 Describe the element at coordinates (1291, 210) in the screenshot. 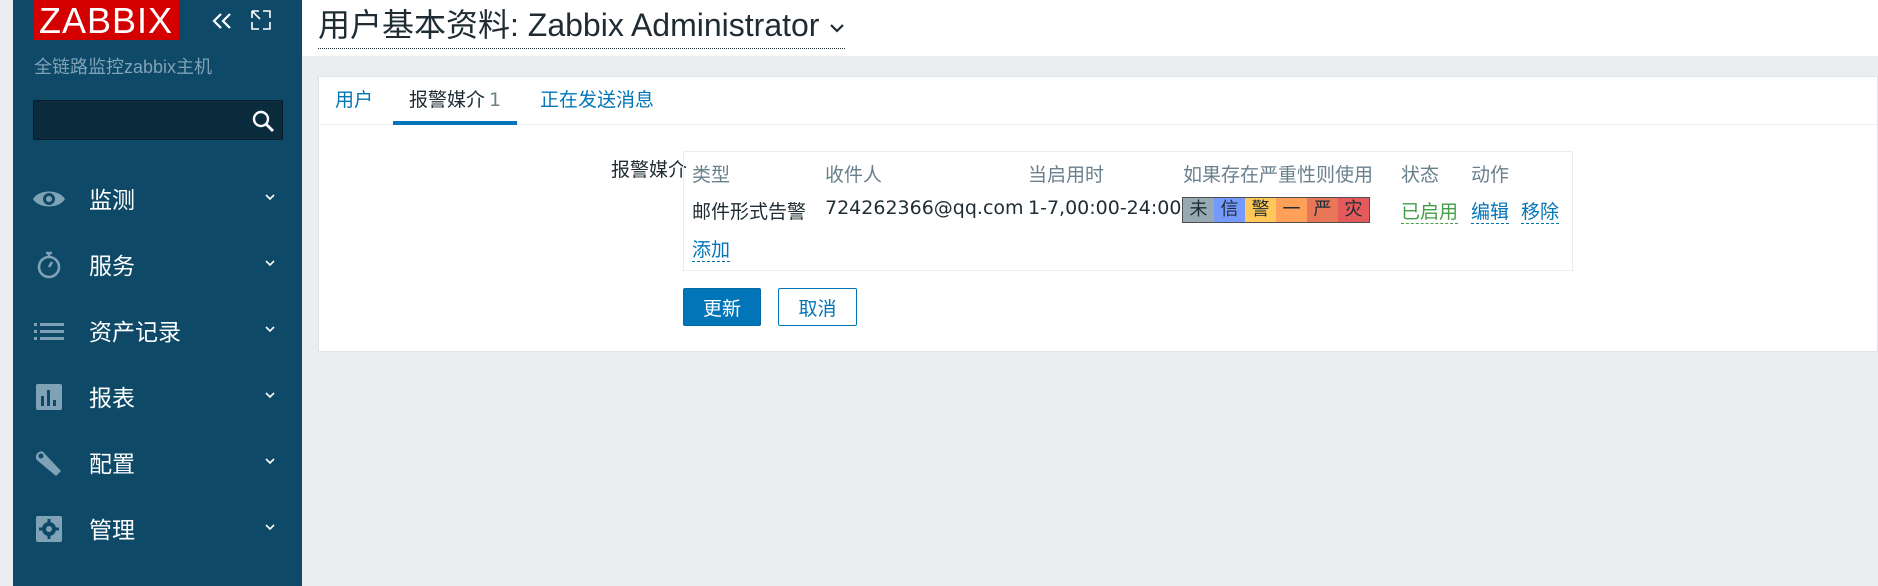

I see `severity-average: 一` at that location.